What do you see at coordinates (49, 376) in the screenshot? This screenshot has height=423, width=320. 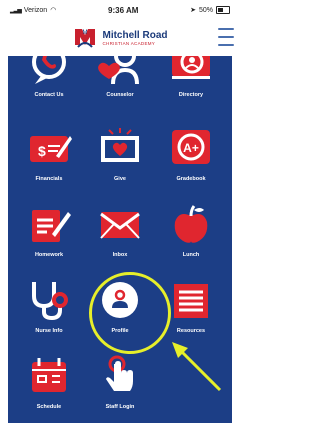 I see `calendar-icon` at bounding box center [49, 376].